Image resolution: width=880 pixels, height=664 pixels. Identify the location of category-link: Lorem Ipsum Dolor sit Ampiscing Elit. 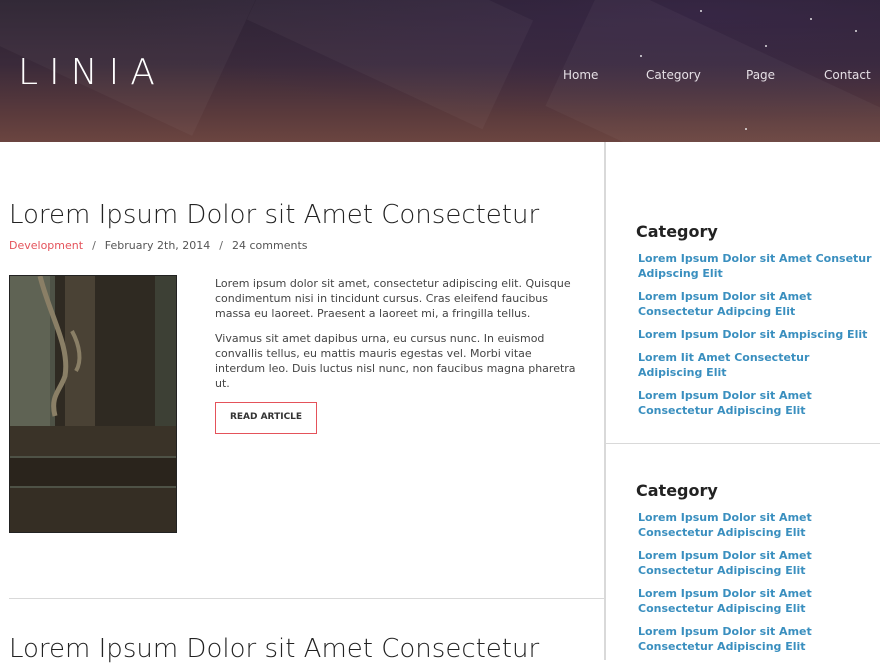
(757, 334).